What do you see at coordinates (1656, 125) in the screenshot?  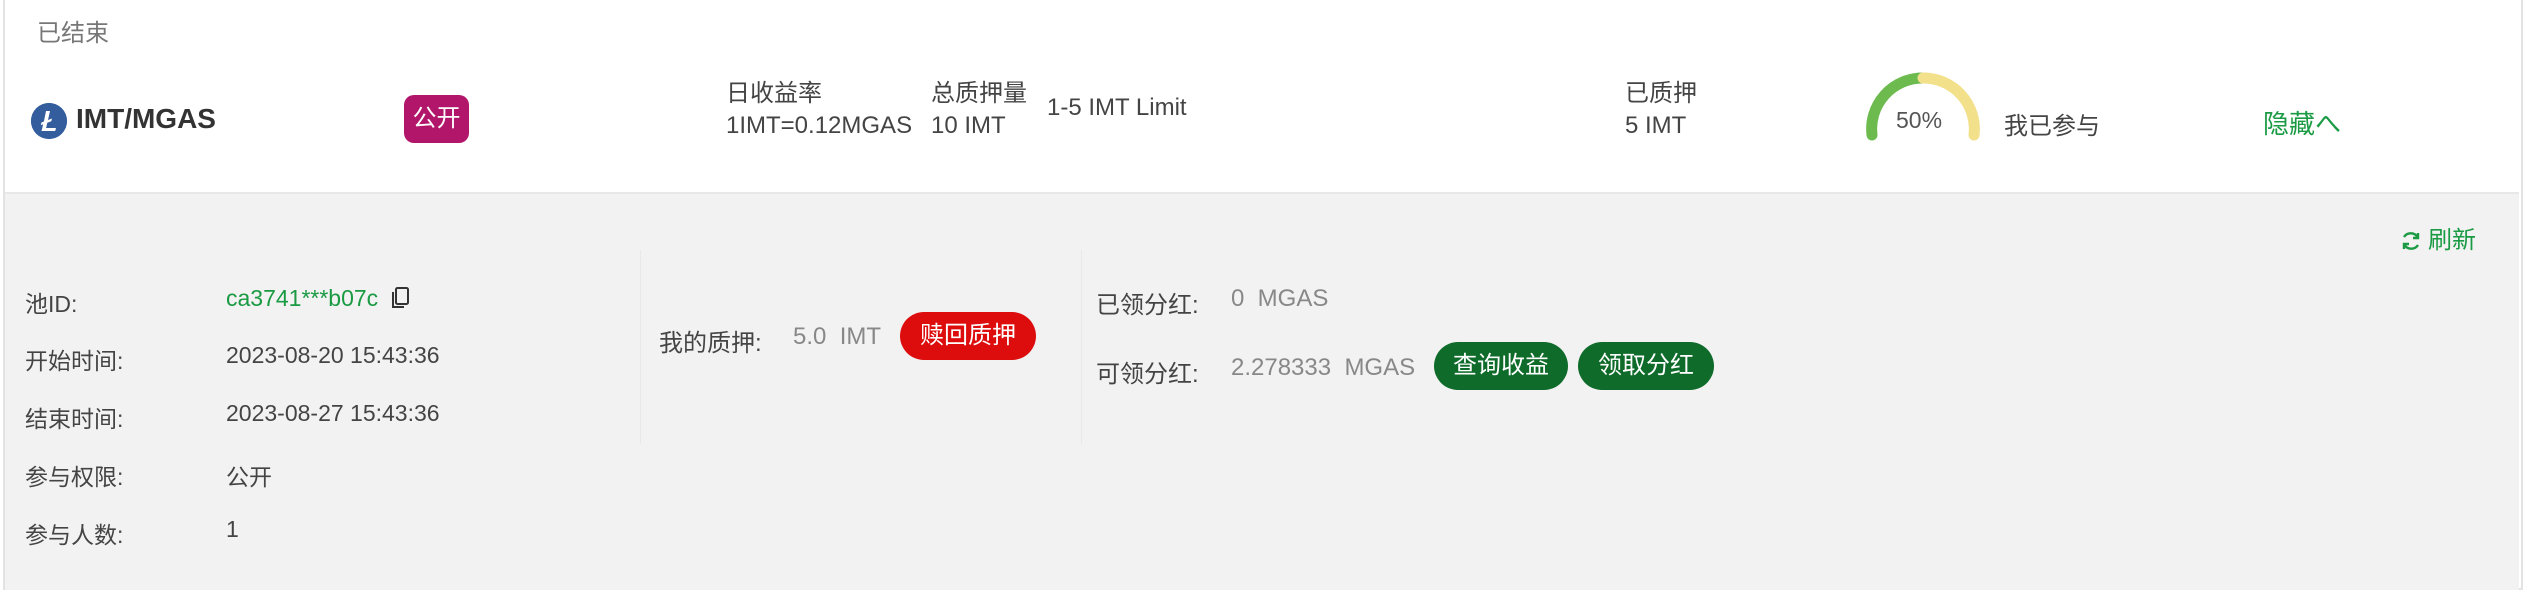 I see `staked-value: 5 IMT` at bounding box center [1656, 125].